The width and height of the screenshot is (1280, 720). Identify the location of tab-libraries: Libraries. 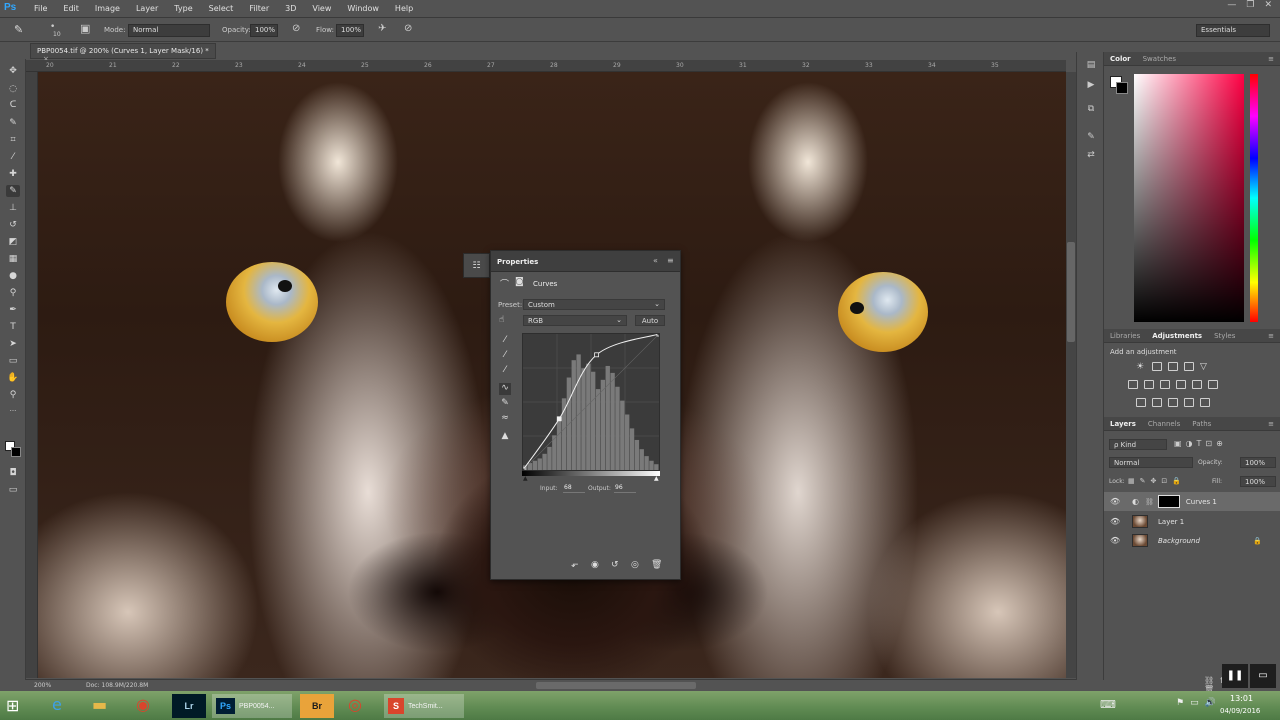
(1125, 336).